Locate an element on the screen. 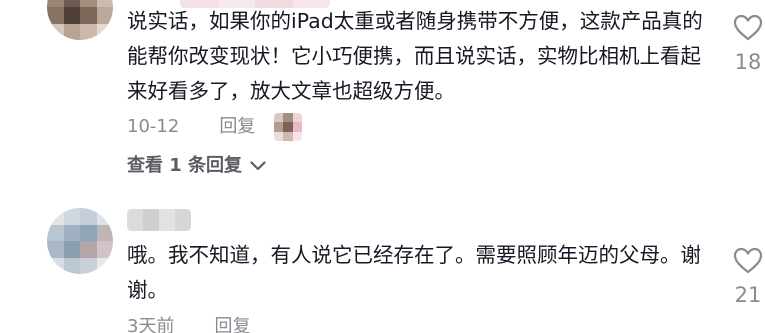 This screenshot has width=765, height=333. comment-meta: 10-12 回复 is located at coordinates (191, 127).